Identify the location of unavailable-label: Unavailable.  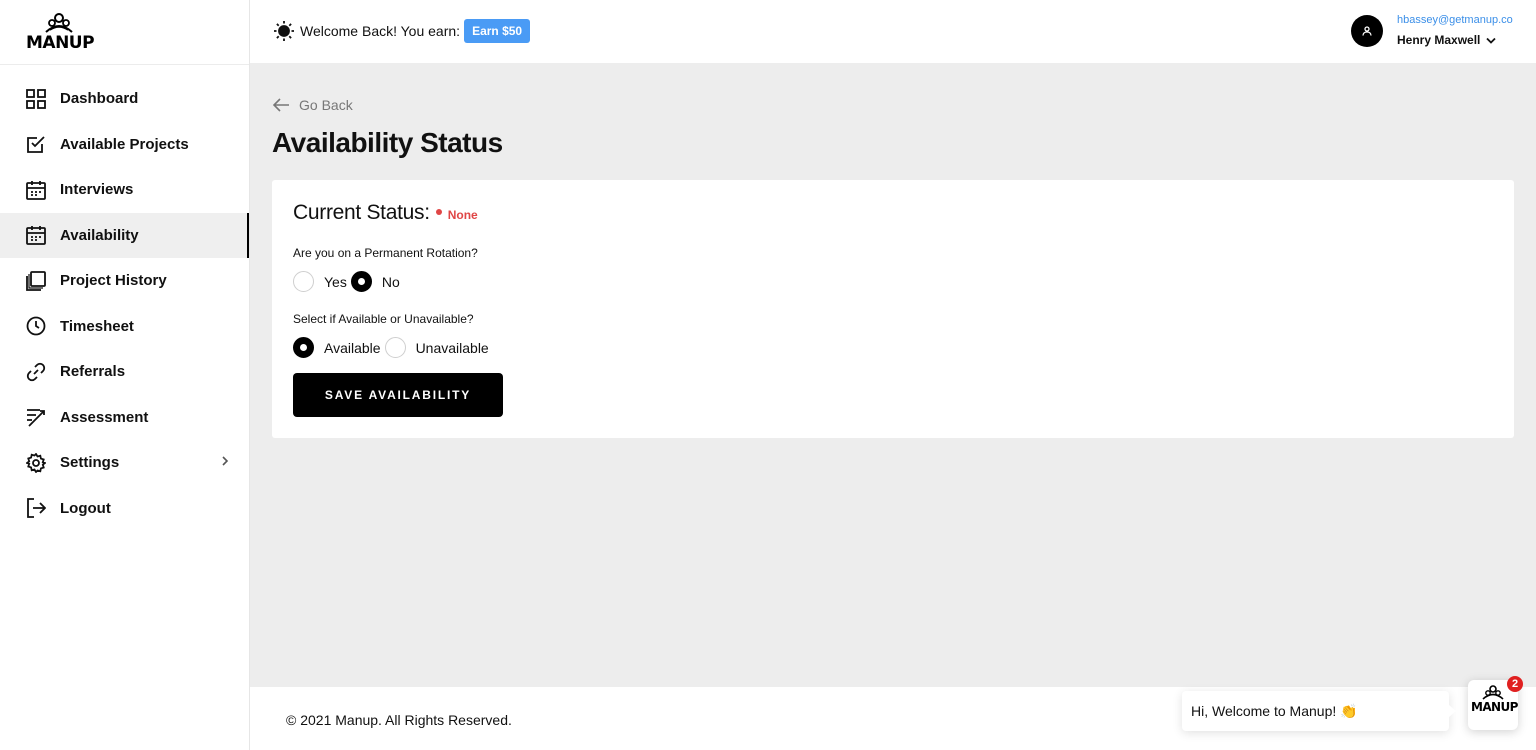
(452, 348).